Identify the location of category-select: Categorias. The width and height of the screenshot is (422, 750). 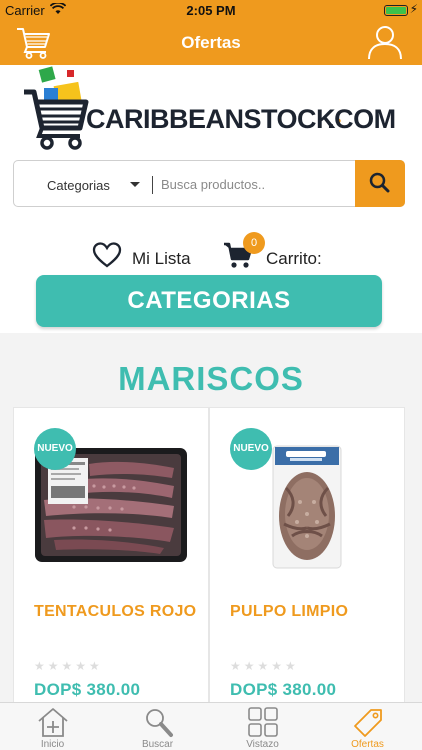
(78, 185).